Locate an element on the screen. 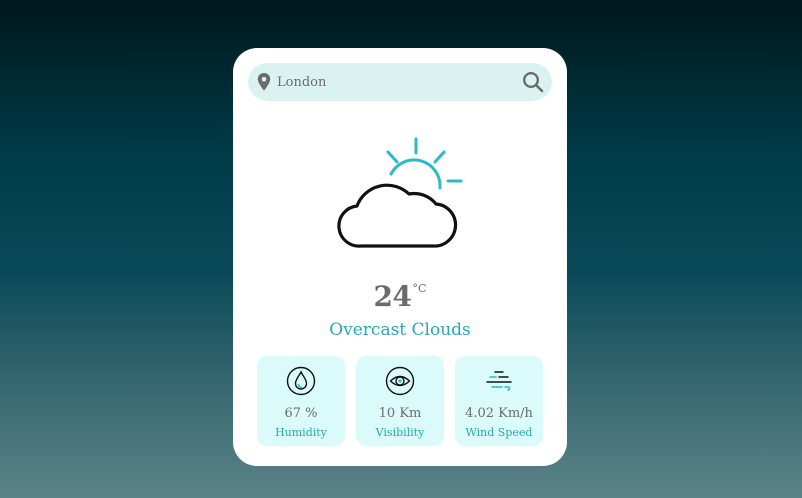 This screenshot has height=498, width=802. visibility-label: Visibility is located at coordinates (400, 432).